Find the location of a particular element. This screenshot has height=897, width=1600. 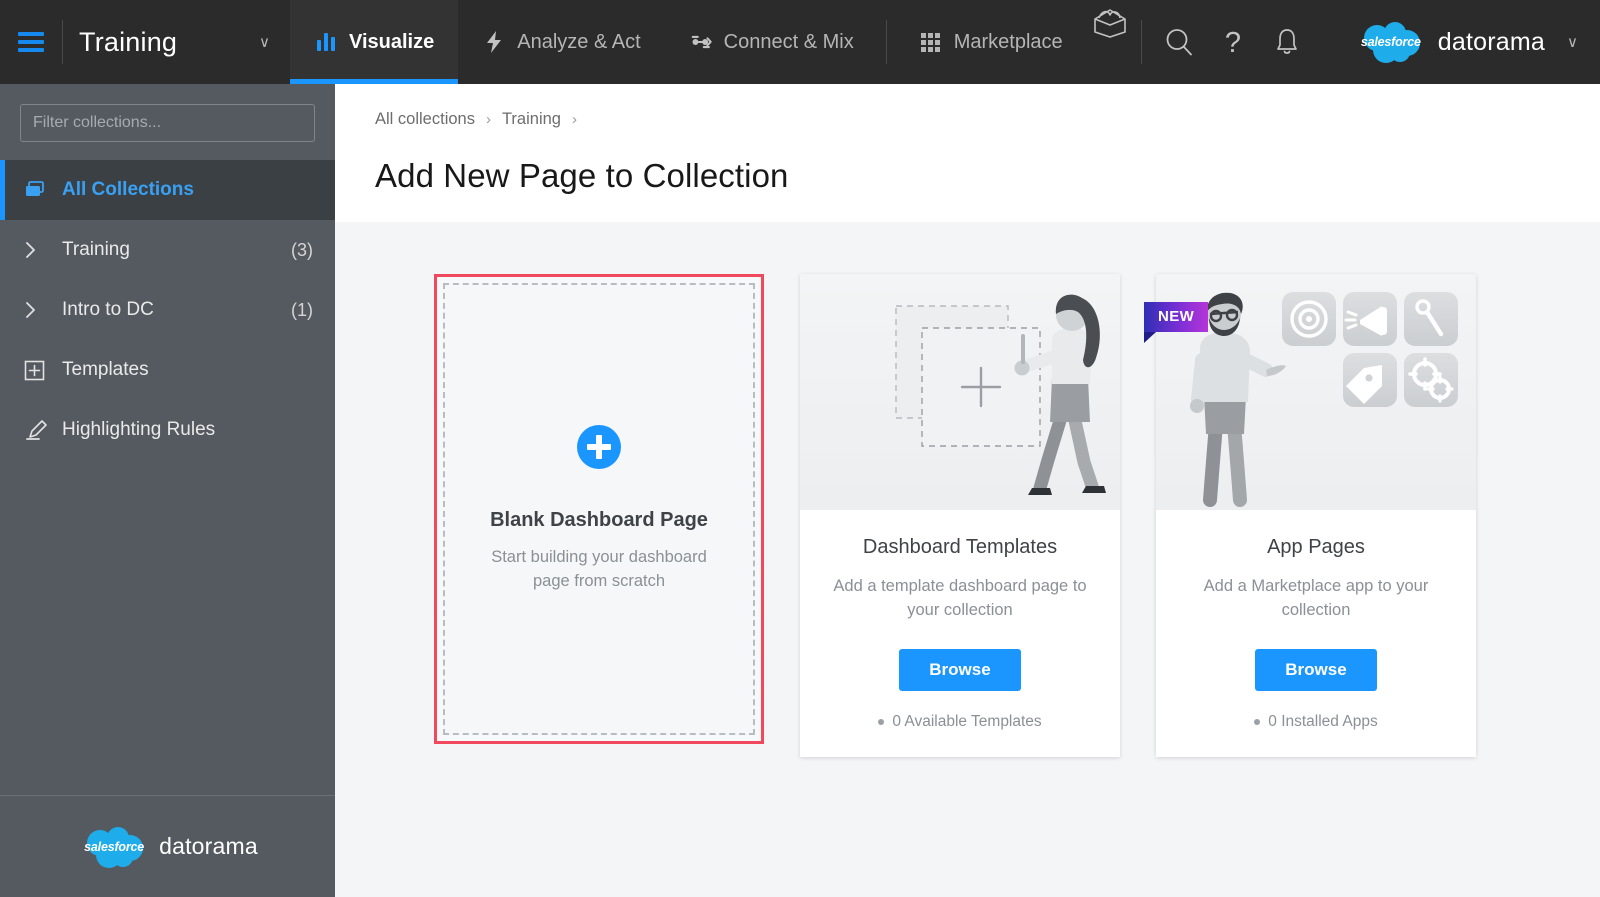

sidebar-item-count: (3) is located at coordinates (302, 249).